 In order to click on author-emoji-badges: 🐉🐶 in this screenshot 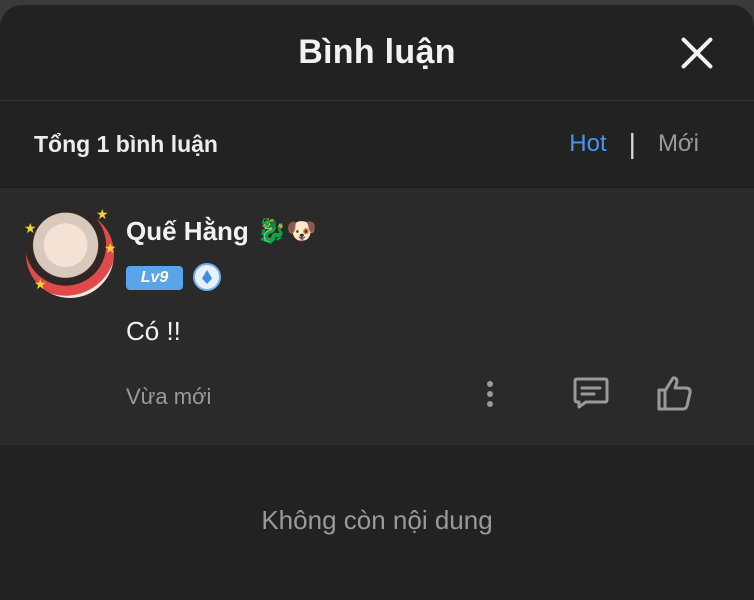, I will do `click(286, 231)`.